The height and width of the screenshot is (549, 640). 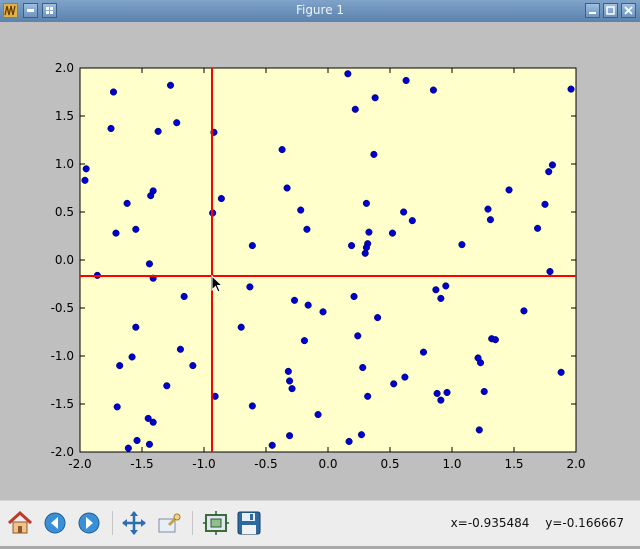 What do you see at coordinates (134, 523) in the screenshot?
I see `pan-move-icon` at bounding box center [134, 523].